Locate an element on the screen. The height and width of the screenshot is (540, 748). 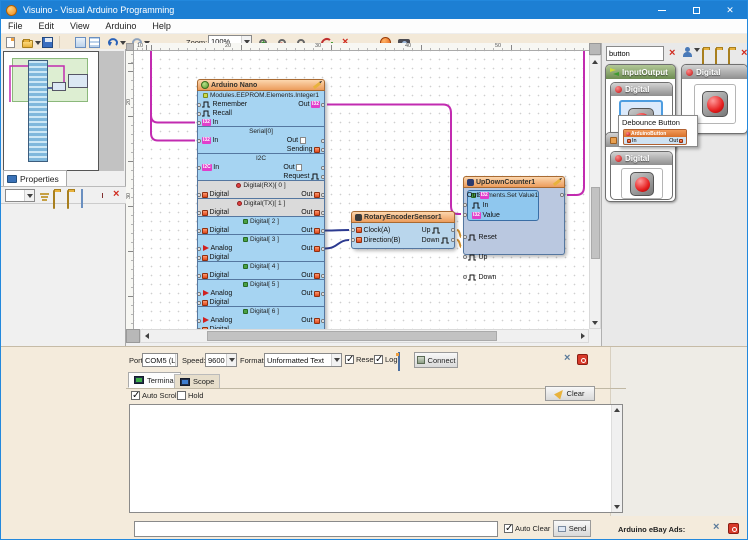
canvas-hscrollbar is located at coordinates (364, 336).